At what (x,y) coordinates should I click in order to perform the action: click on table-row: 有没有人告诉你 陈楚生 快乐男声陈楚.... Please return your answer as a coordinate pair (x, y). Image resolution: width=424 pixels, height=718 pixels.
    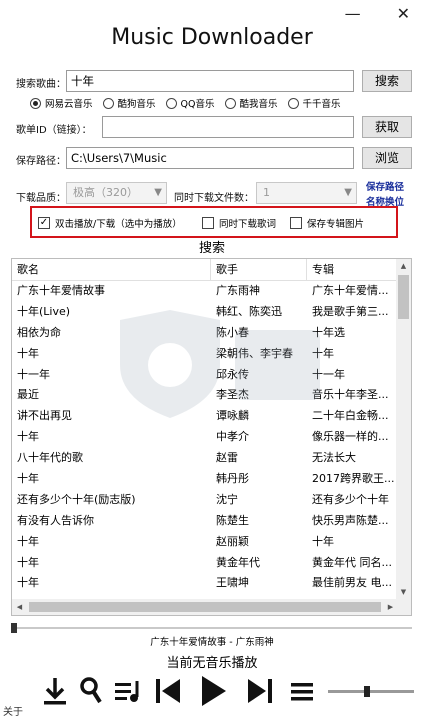
    Looking at the image, I should click on (205, 521).